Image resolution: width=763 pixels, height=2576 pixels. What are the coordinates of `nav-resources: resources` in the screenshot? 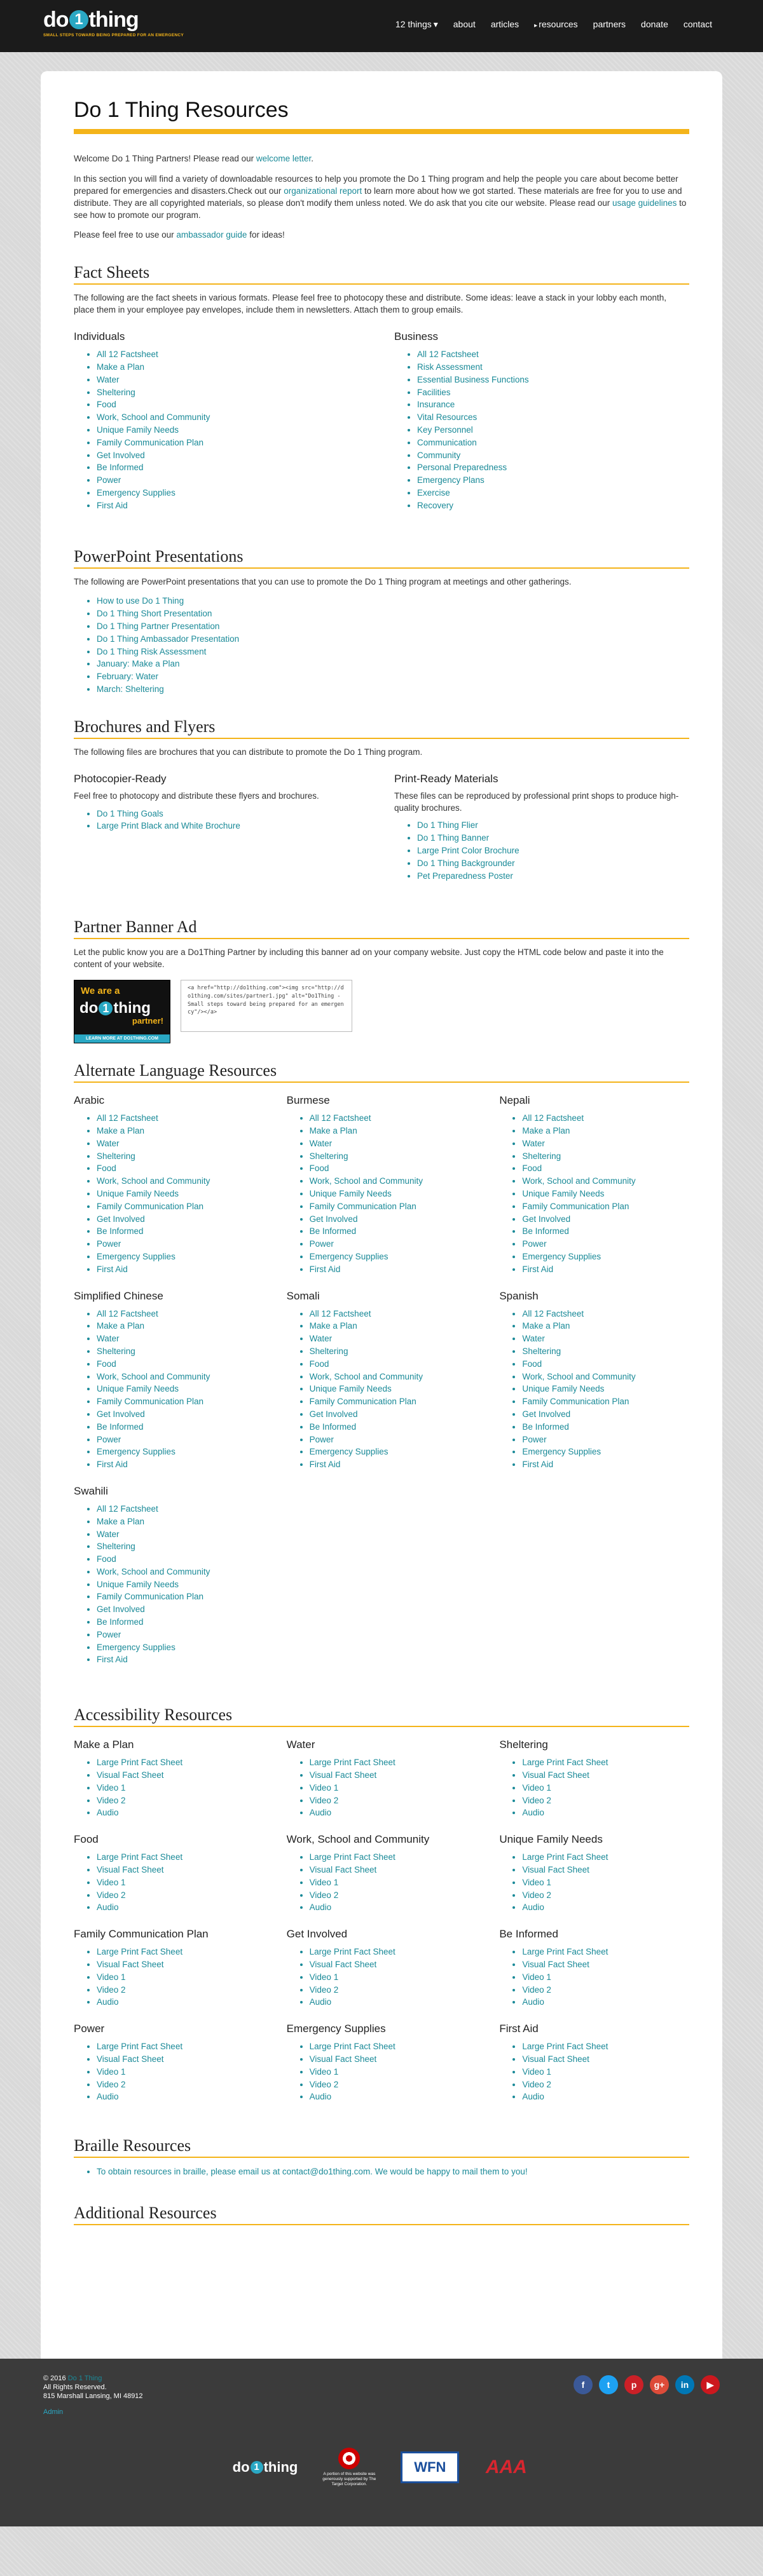 It's located at (556, 24).